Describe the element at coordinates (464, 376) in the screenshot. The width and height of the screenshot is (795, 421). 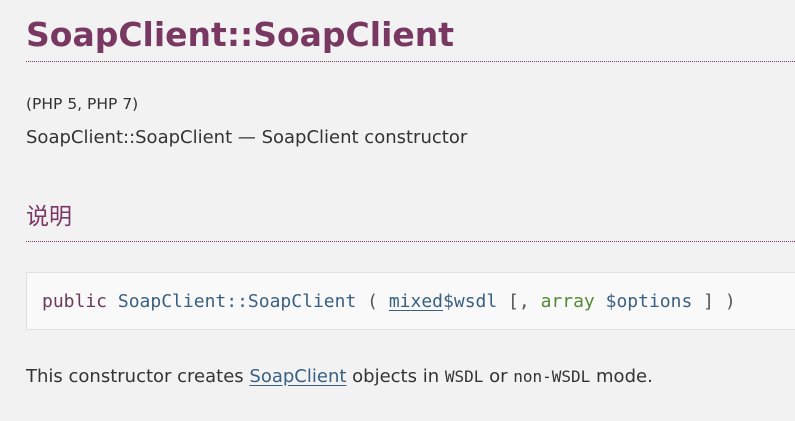
I see `literal-wsdl: WSDL` at that location.